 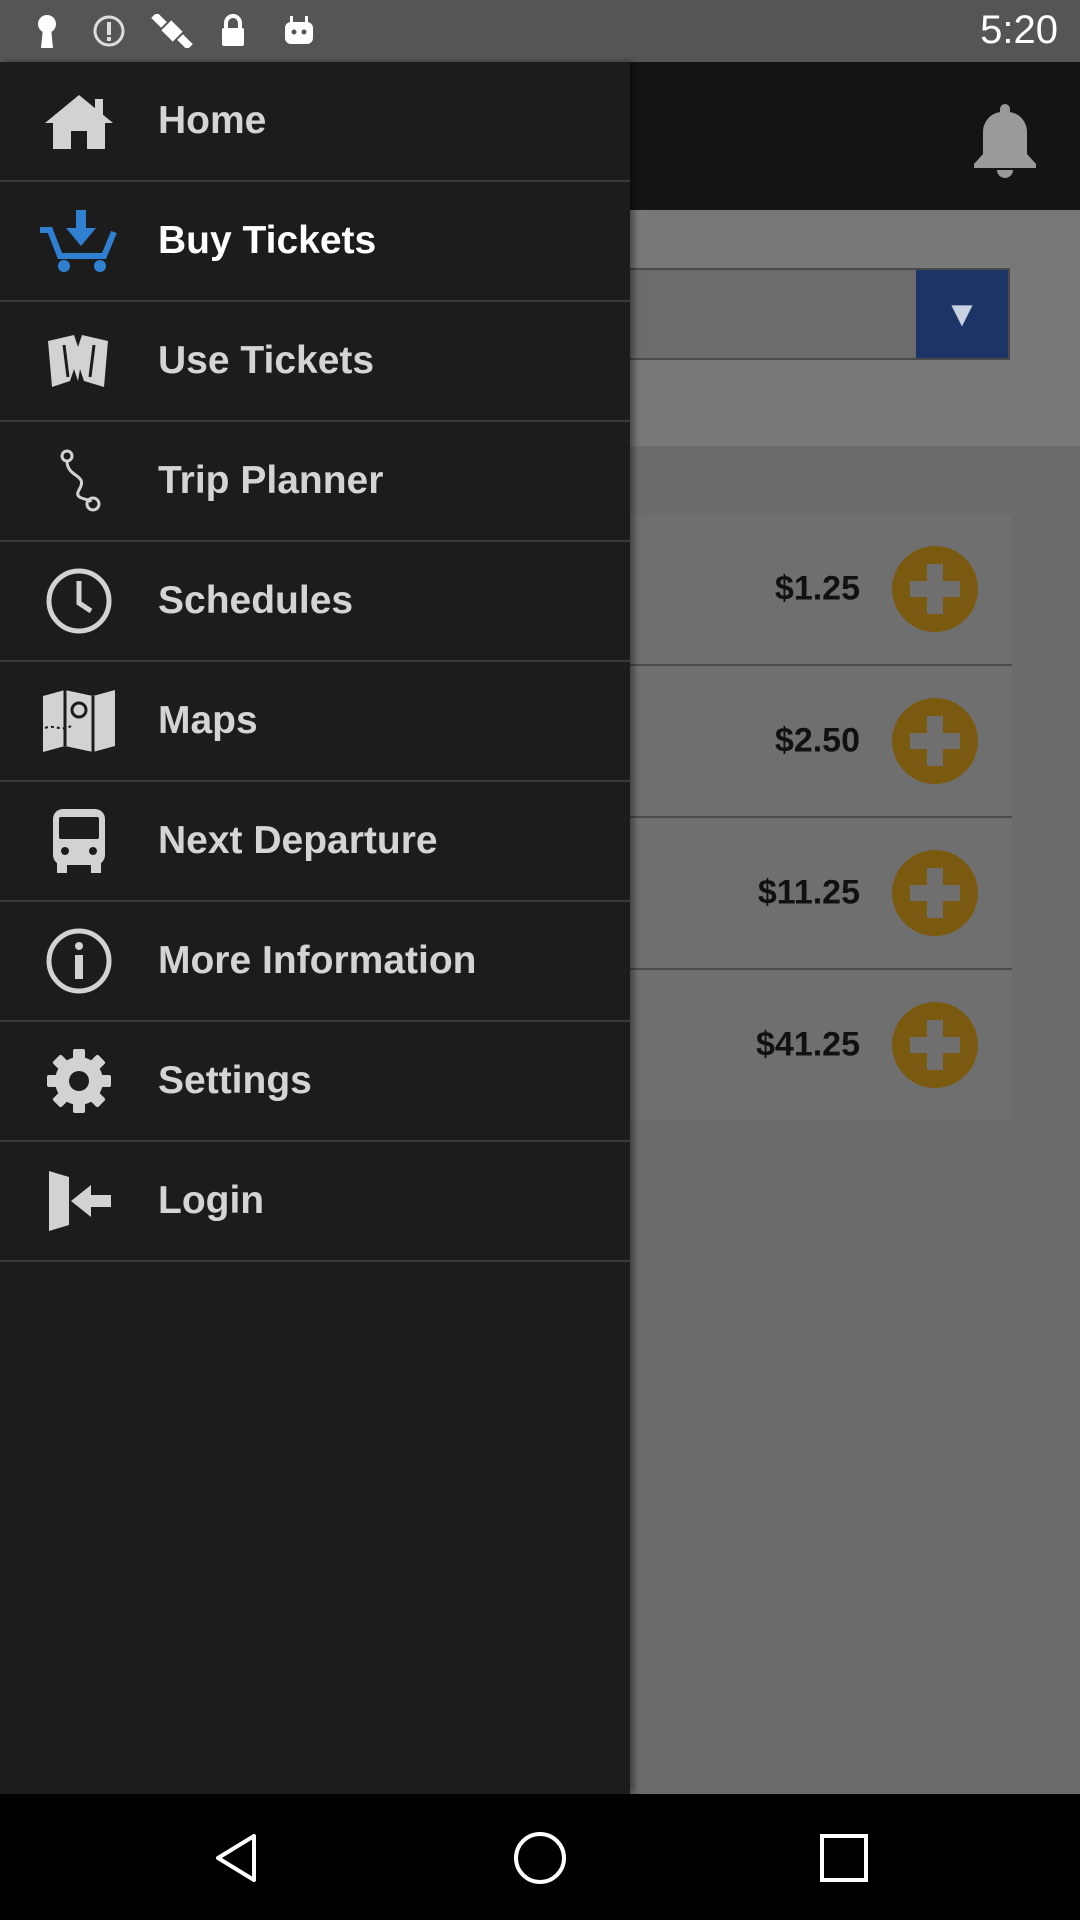 I want to click on home-icon, so click(x=79, y=121).